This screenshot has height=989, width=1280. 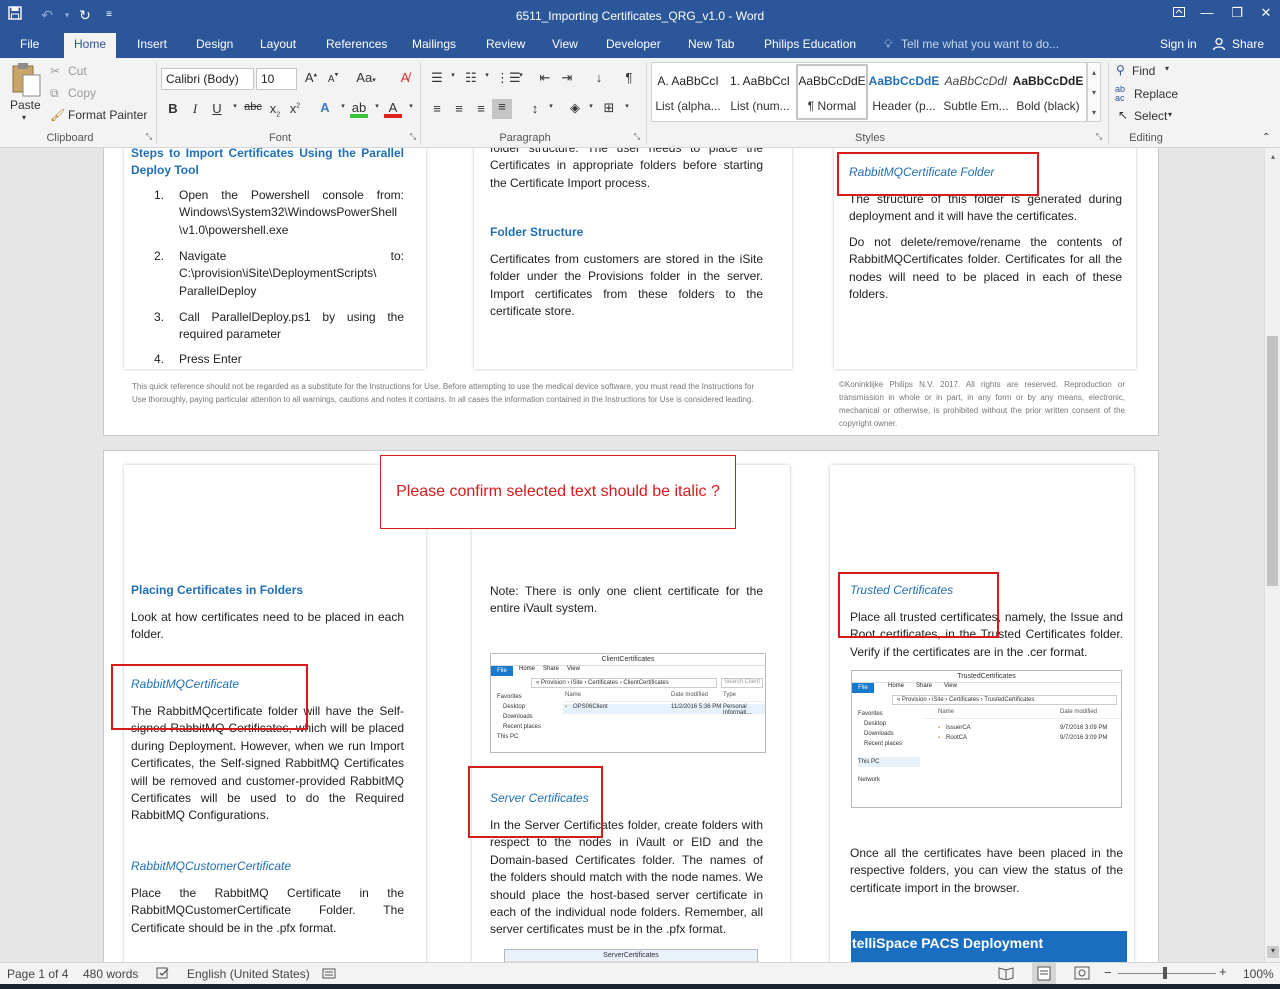 What do you see at coordinates (521, 75) in the screenshot?
I see `multilevel-dropdown-icon: ▾` at bounding box center [521, 75].